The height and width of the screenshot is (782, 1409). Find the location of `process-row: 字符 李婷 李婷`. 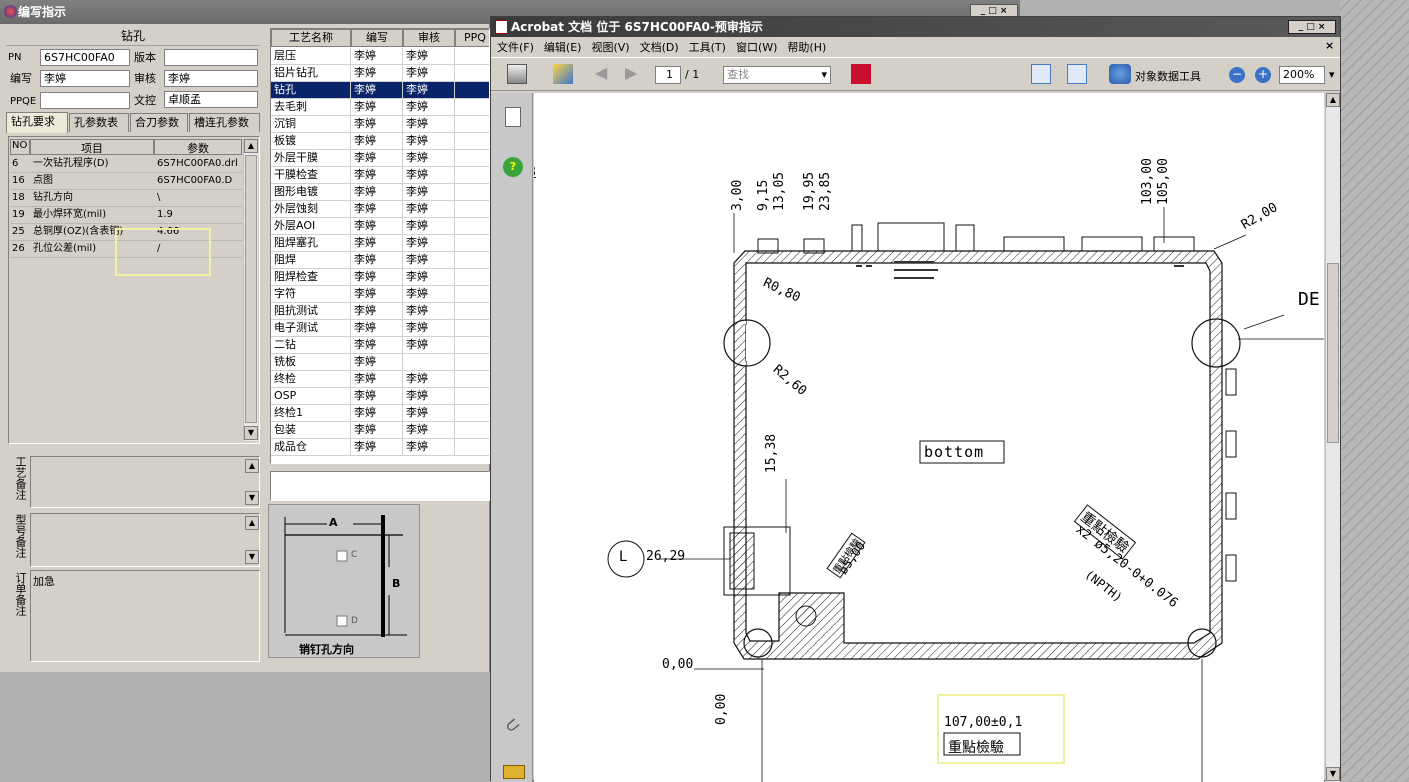

process-row: 字符 李婷 李婷 is located at coordinates (380, 294).